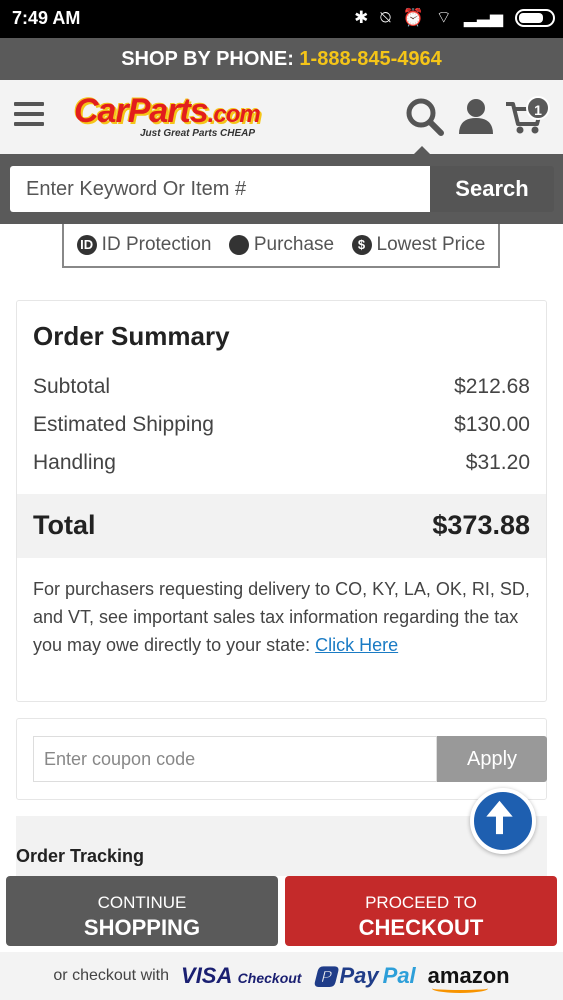  I want to click on logo-domain: .com, so click(234, 114).